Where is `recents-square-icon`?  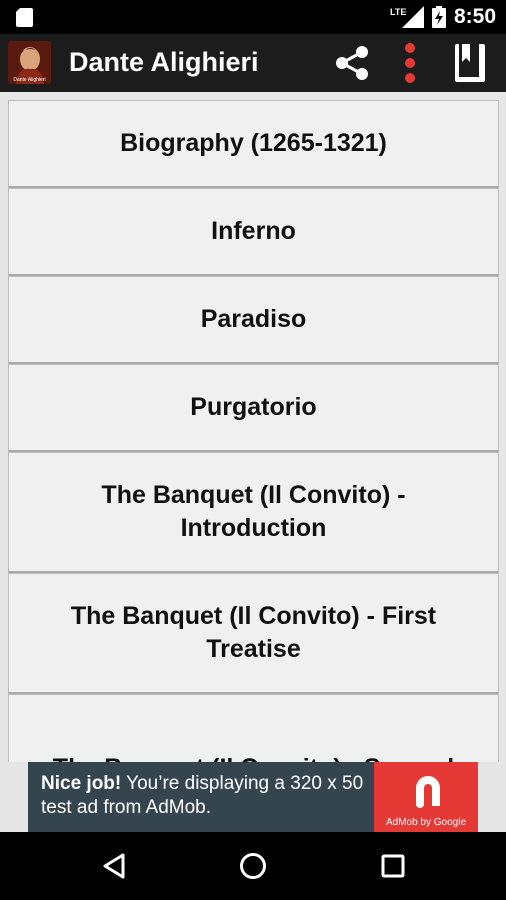
recents-square-icon is located at coordinates (393, 866).